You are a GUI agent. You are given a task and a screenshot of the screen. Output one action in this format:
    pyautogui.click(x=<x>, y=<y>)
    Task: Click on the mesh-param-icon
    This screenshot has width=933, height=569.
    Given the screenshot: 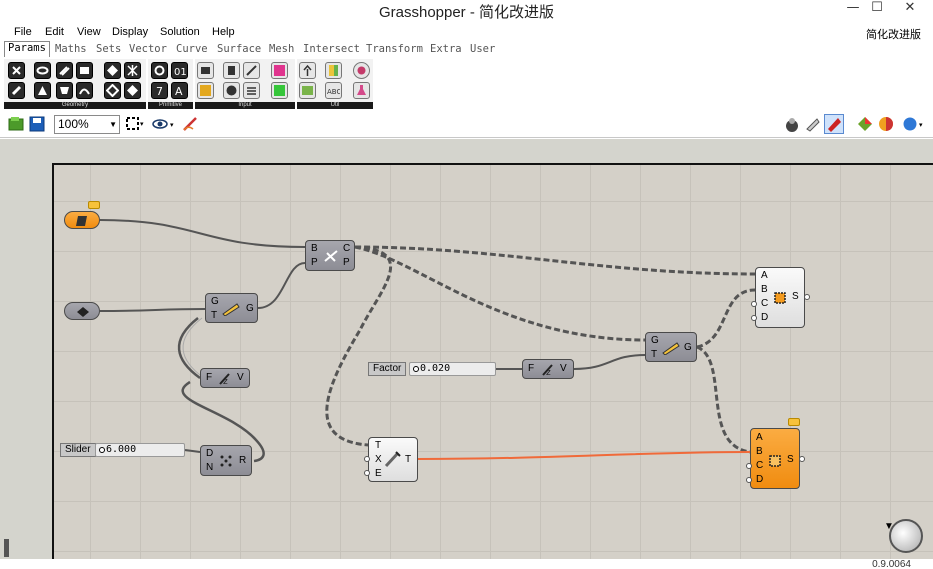 What is the action you would take?
    pyautogui.click(x=132, y=70)
    